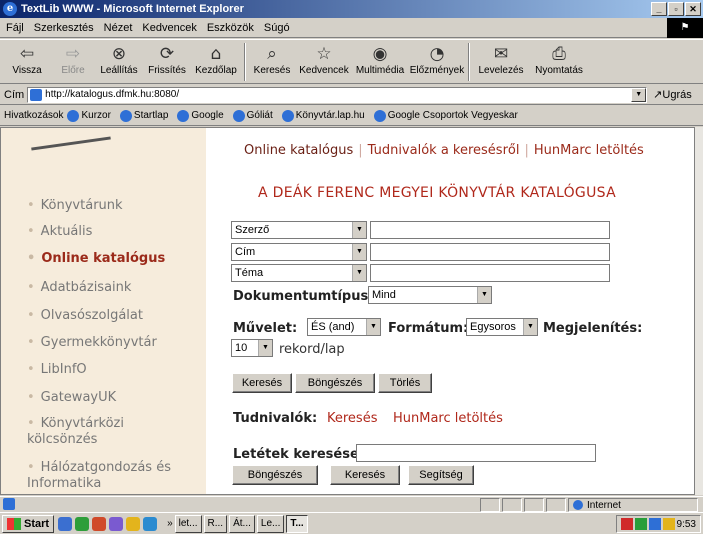 The height and width of the screenshot is (534, 703). I want to click on sidebar-item-gyermekkonyvtar: • Gyermekkönyvtár, so click(92, 343).